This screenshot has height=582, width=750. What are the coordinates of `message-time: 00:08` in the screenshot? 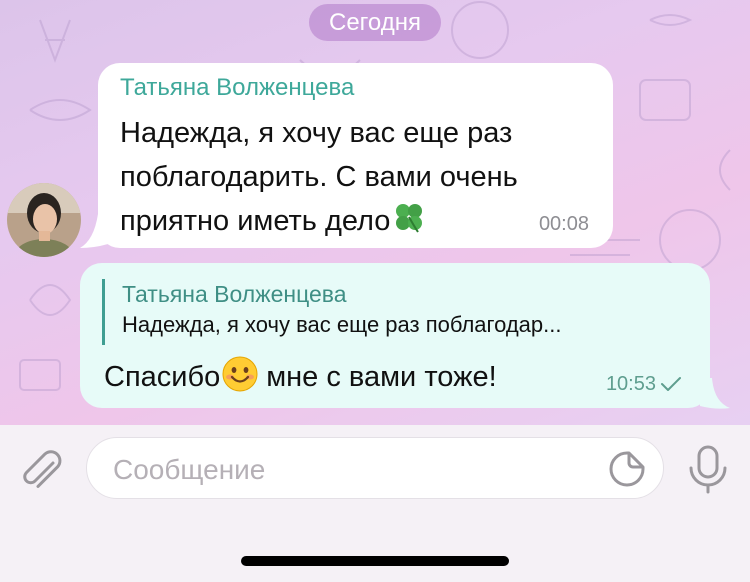 It's located at (563, 224).